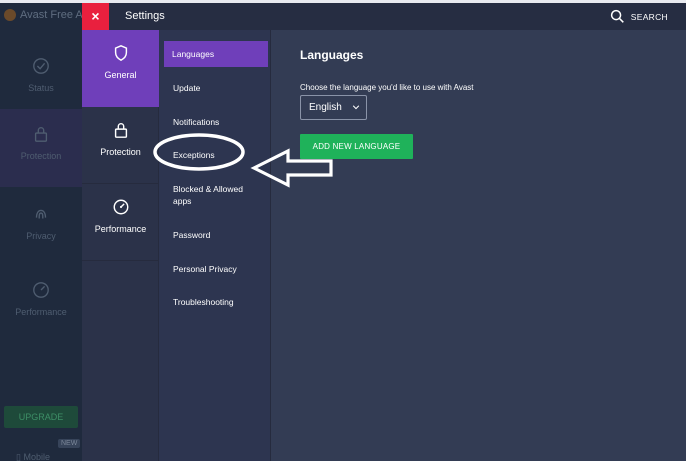 The height and width of the screenshot is (461, 686). I want to click on background-app-title: Avast Free A, so click(43, 15).